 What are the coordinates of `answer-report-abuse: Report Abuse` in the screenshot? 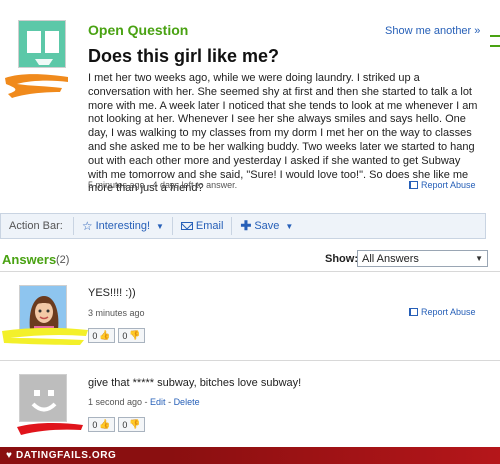 It's located at (442, 312).